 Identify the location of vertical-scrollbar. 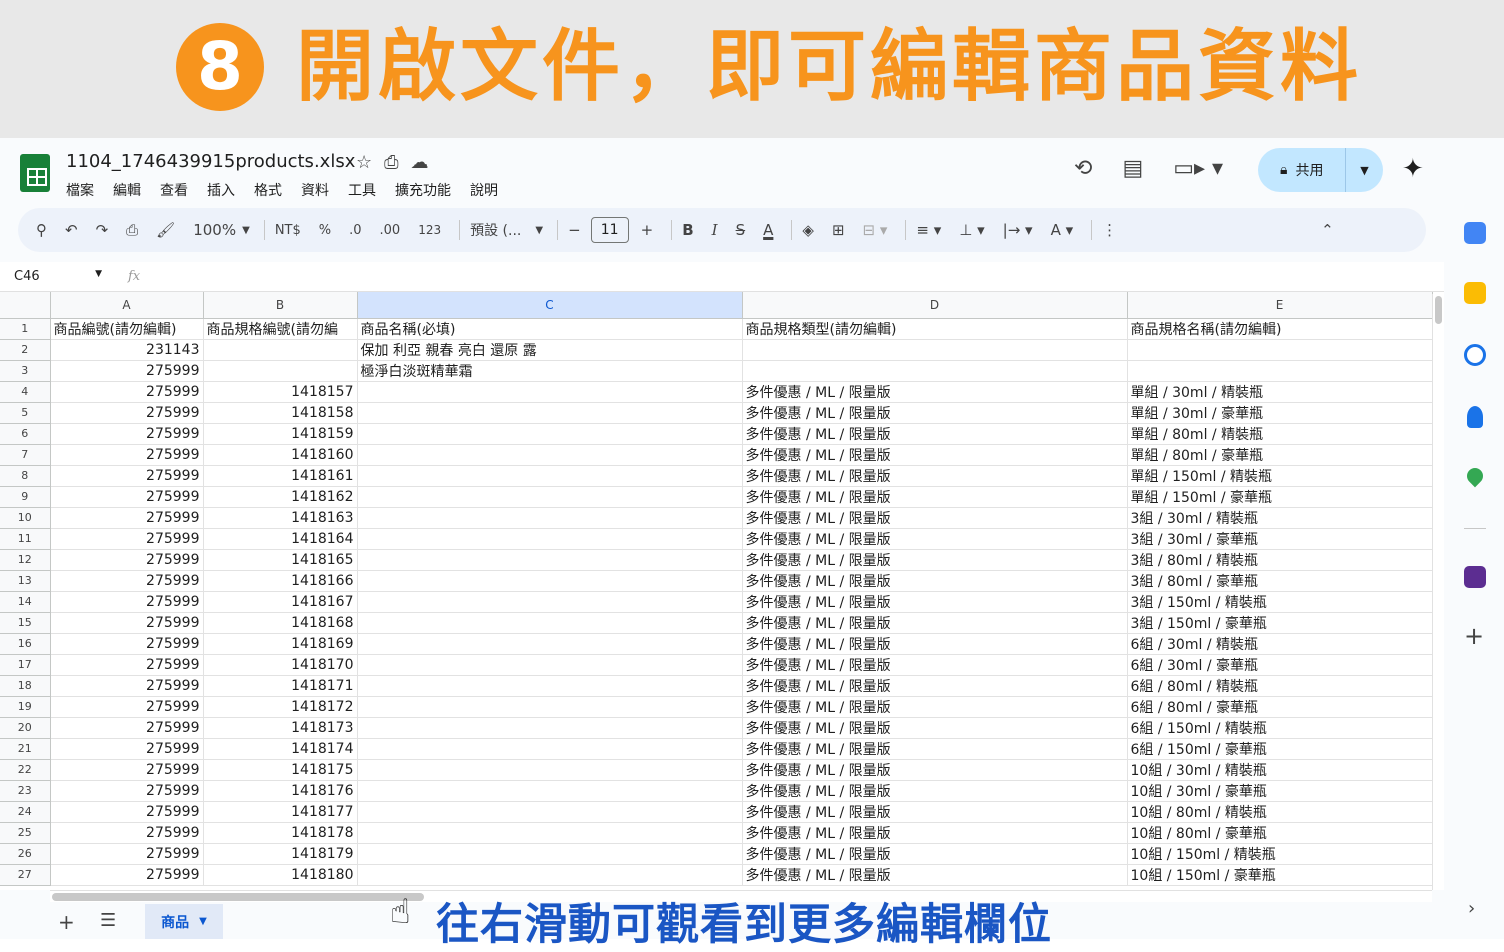
(1438, 592).